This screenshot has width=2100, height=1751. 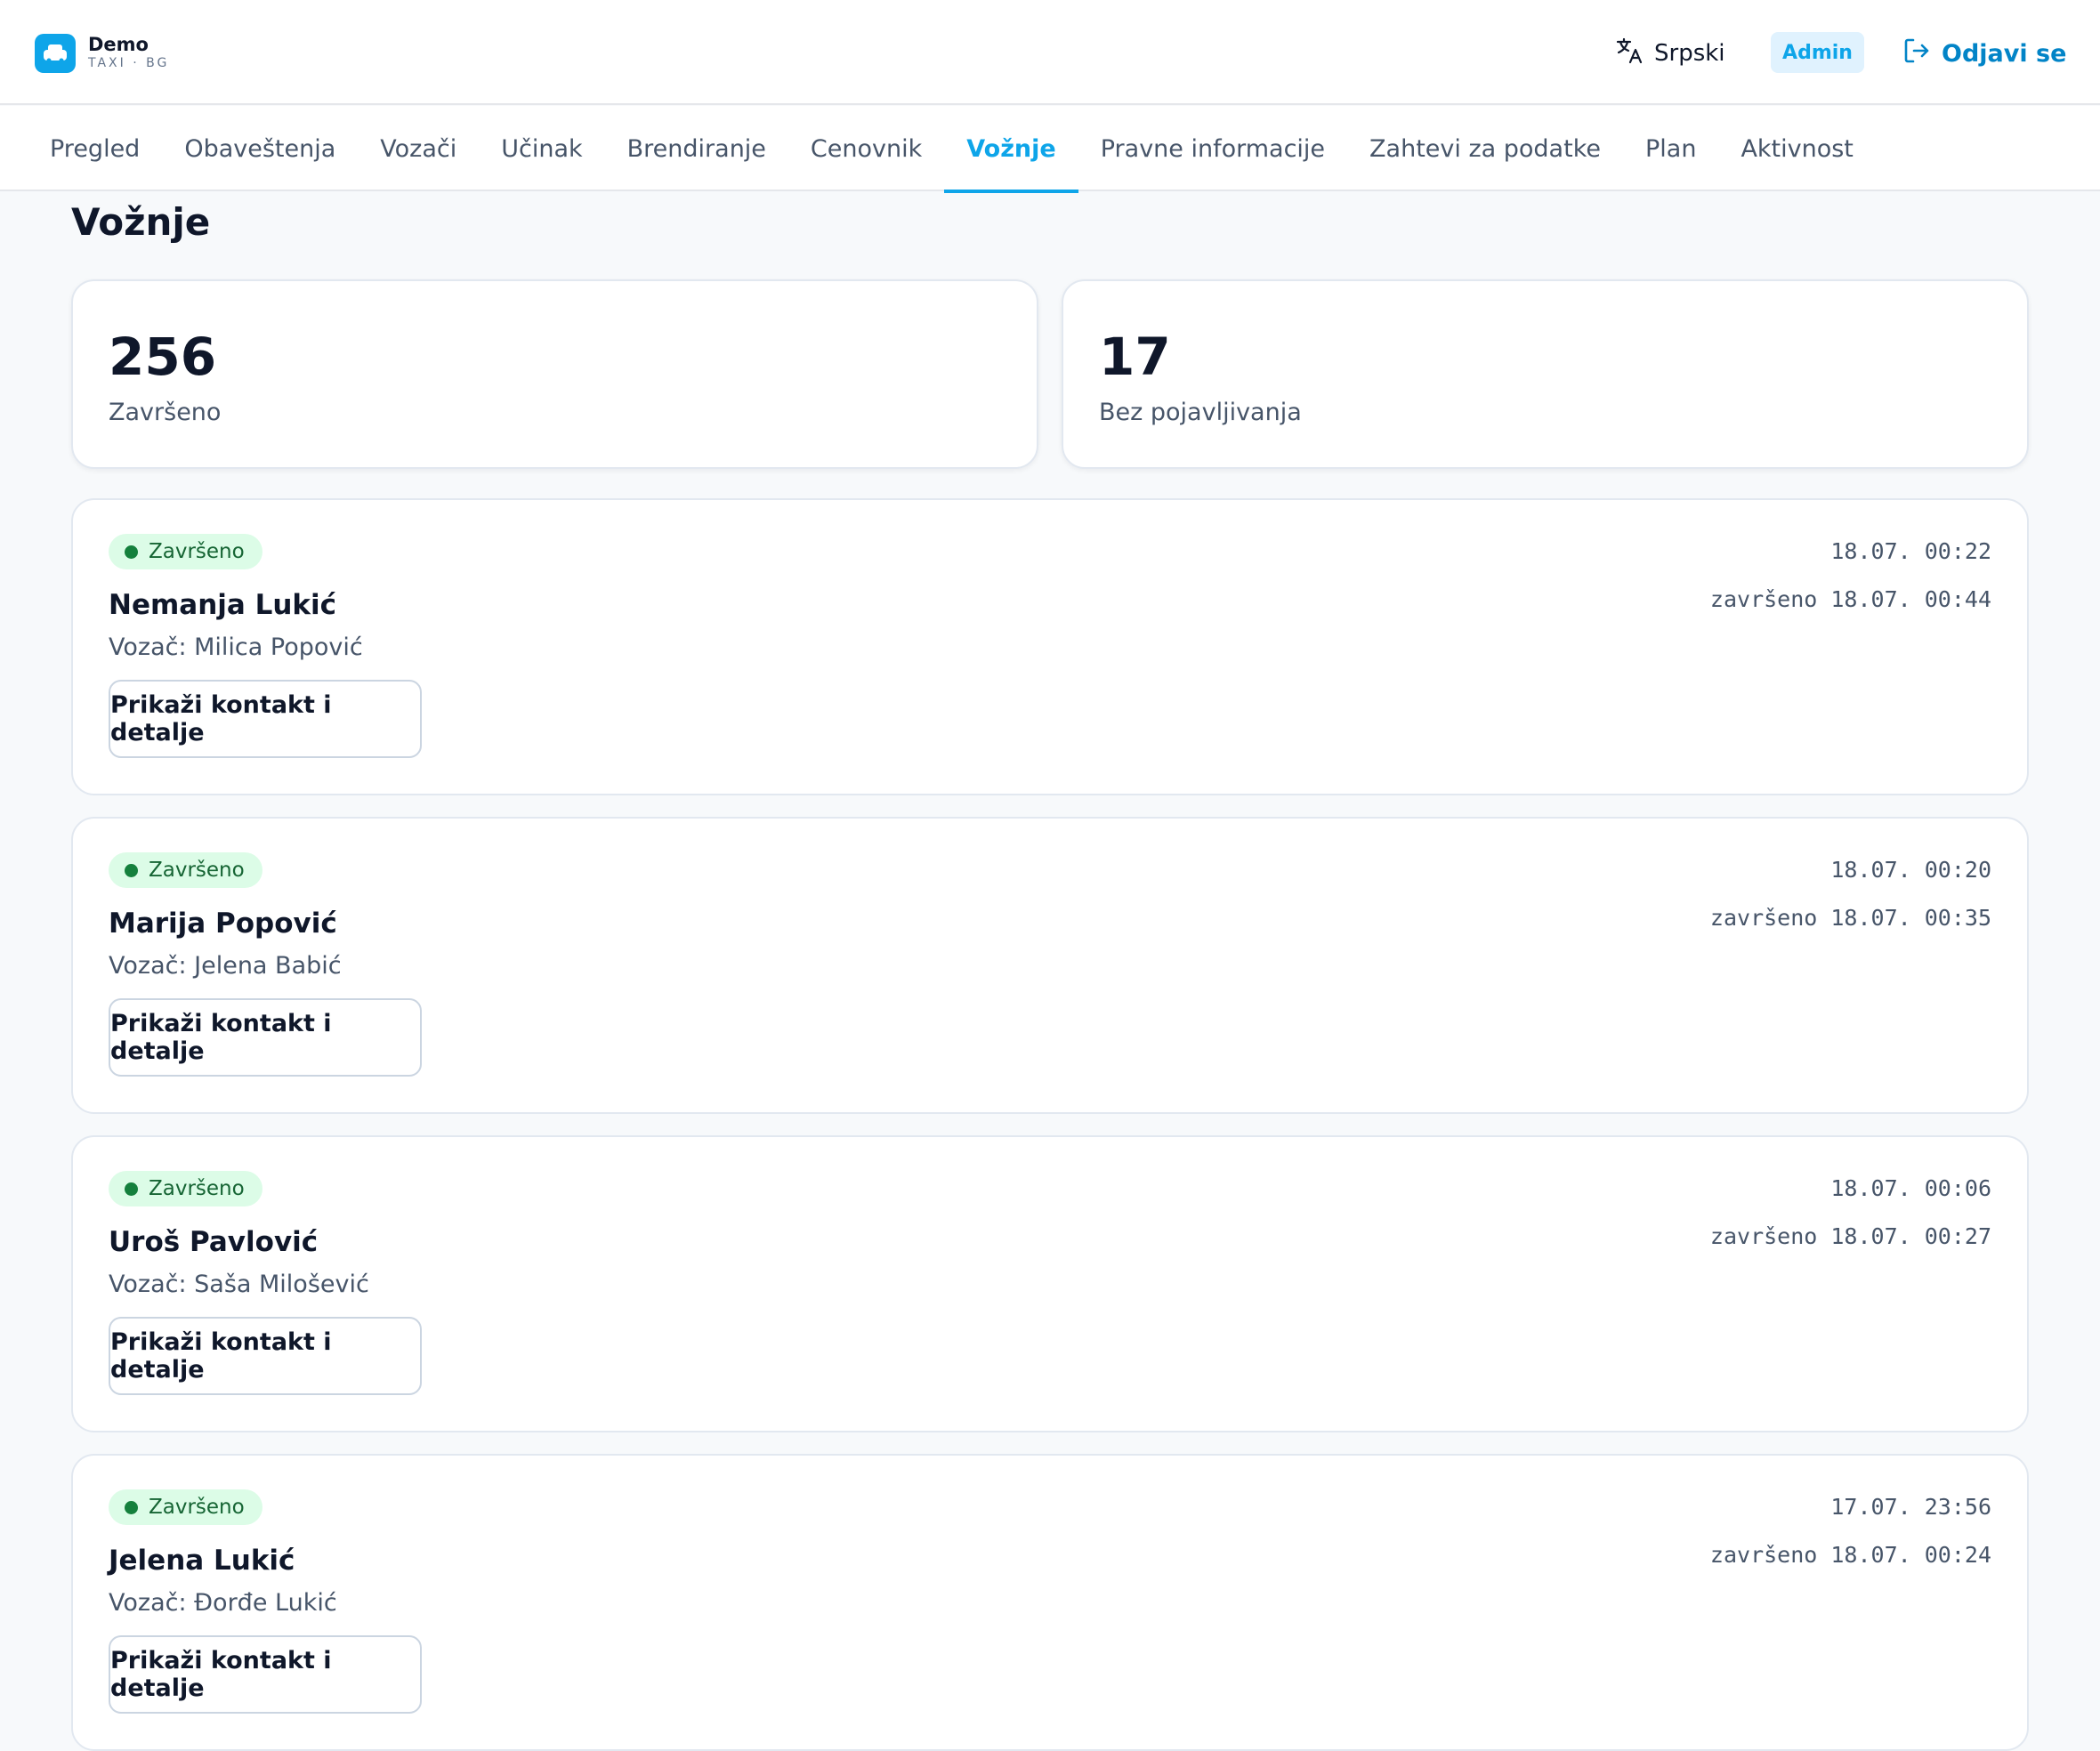 What do you see at coordinates (2004, 53) in the screenshot?
I see `logout-label: Odjavi se` at bounding box center [2004, 53].